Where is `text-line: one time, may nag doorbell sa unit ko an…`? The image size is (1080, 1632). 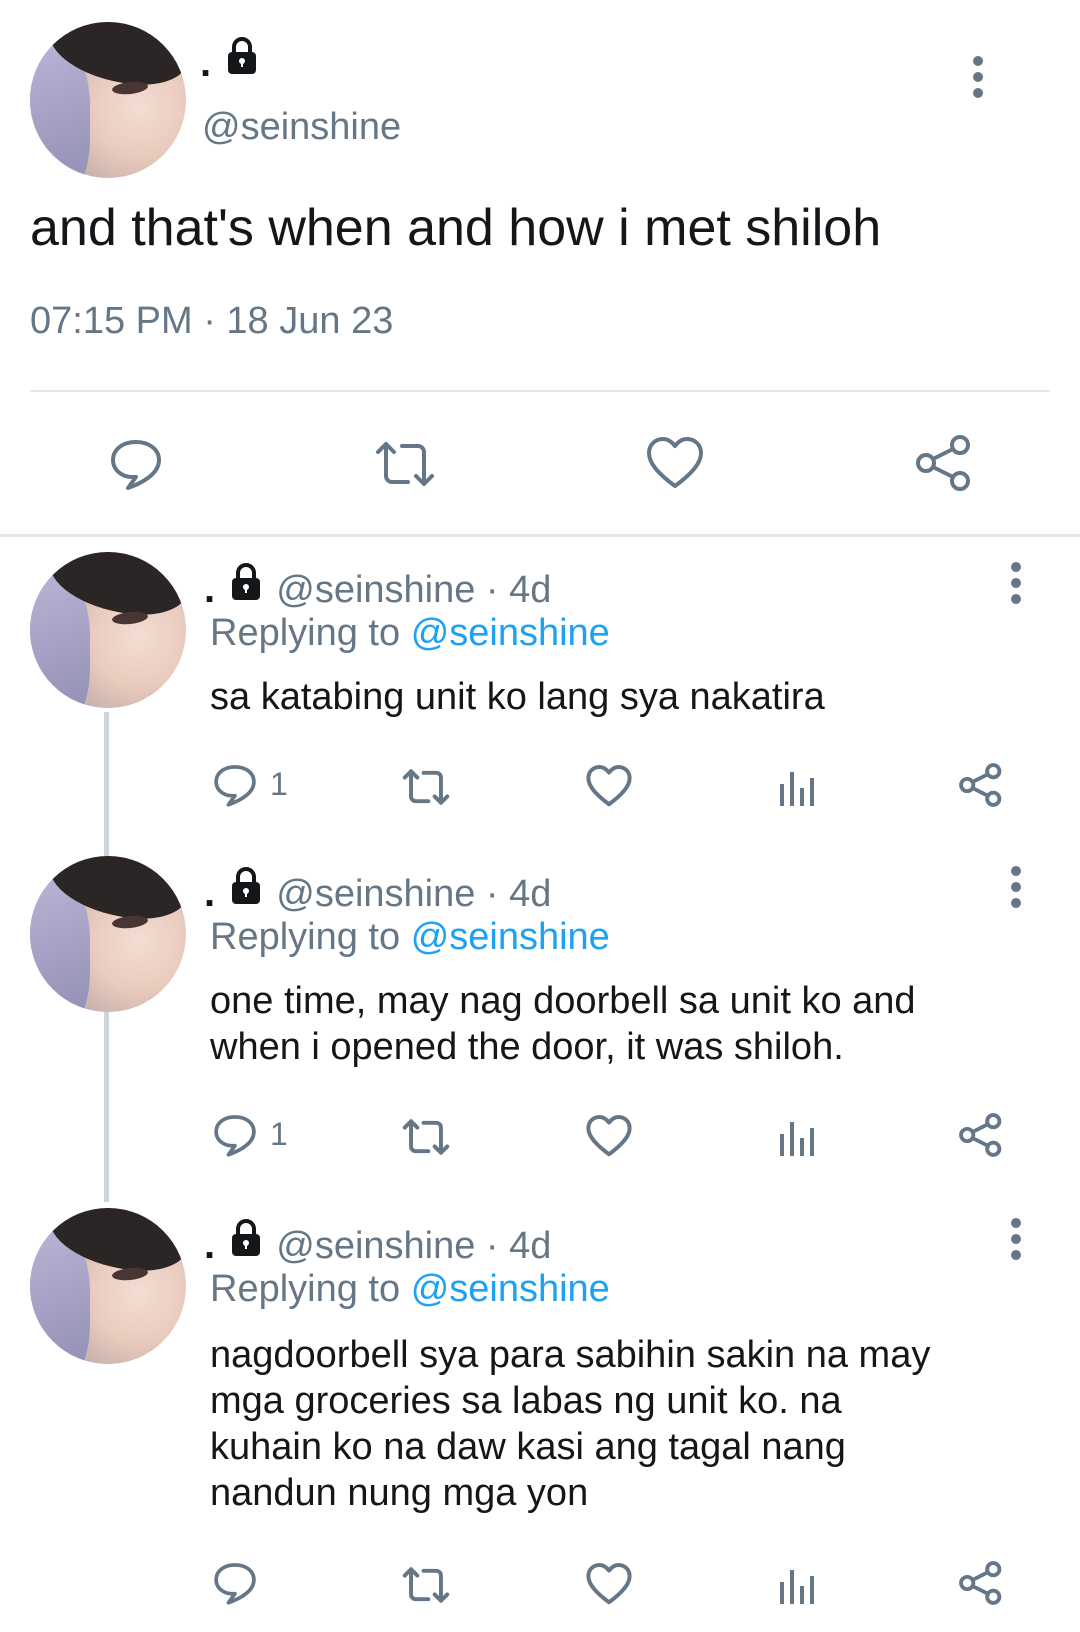 text-line: one time, may nag doorbell sa unit ko an… is located at coordinates (563, 1001).